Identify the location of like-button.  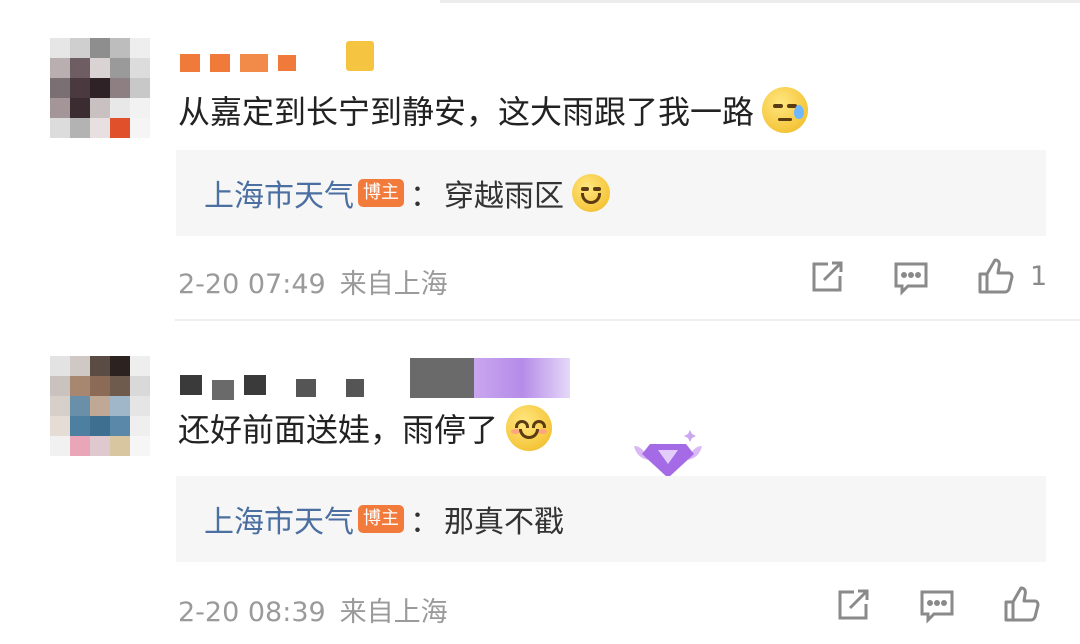
(1022, 604).